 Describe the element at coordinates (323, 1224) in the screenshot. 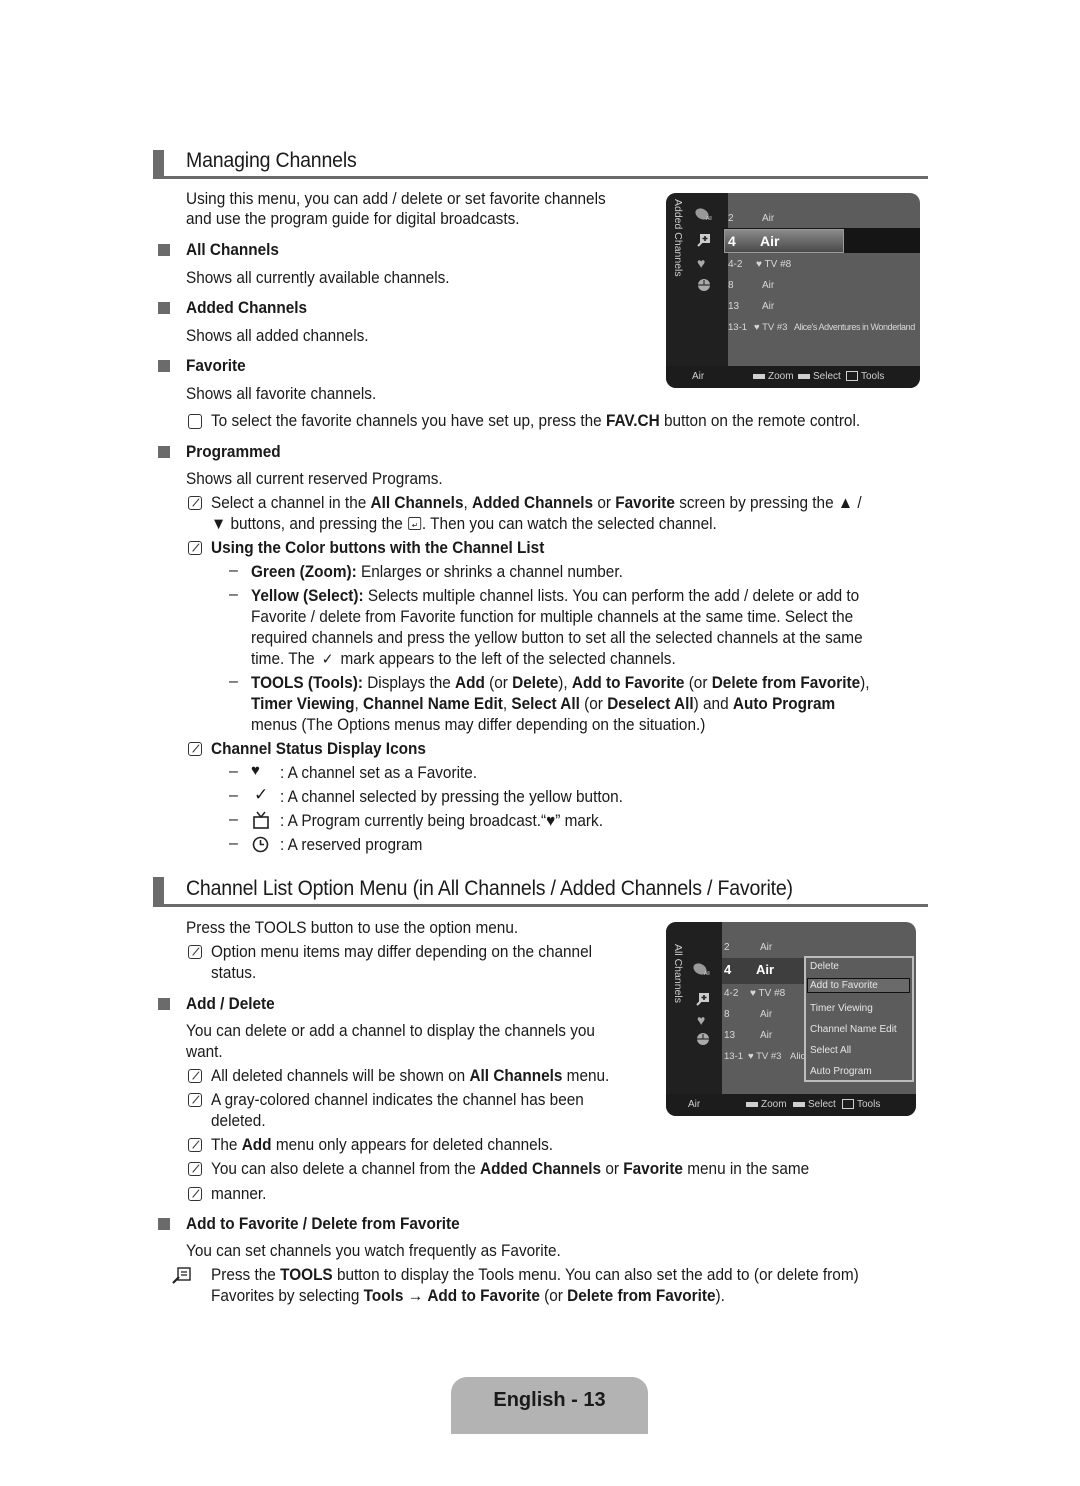

I see `favorite-heading: Add to Favorite / Delete from Favorite` at that location.